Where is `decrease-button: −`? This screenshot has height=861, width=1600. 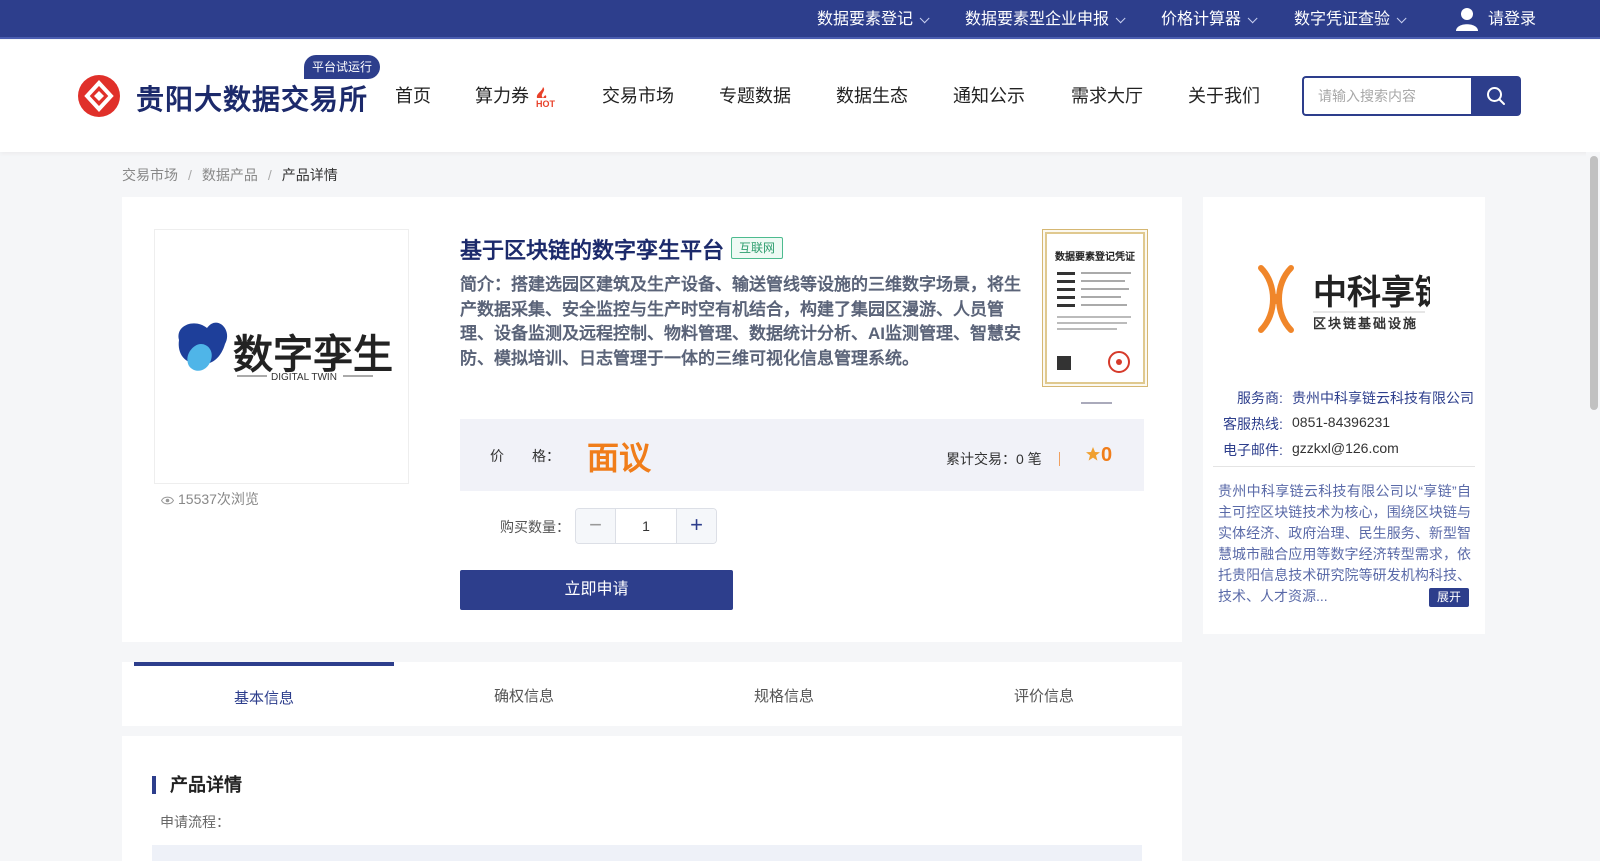
decrease-button: − is located at coordinates (596, 526).